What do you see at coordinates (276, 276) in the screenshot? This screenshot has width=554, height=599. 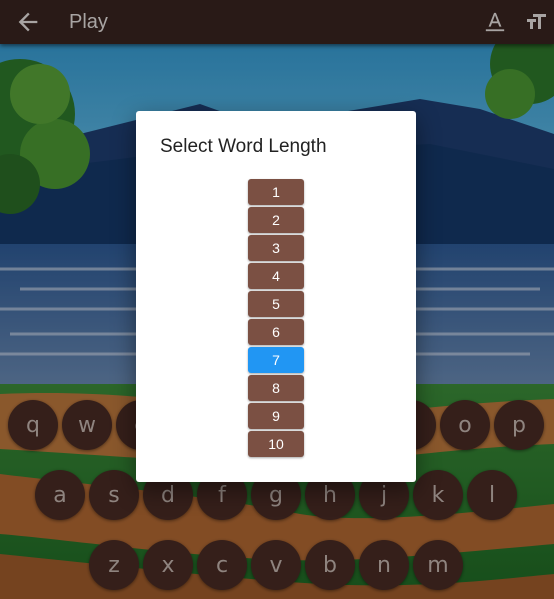 I see `length-option-4: 4` at bounding box center [276, 276].